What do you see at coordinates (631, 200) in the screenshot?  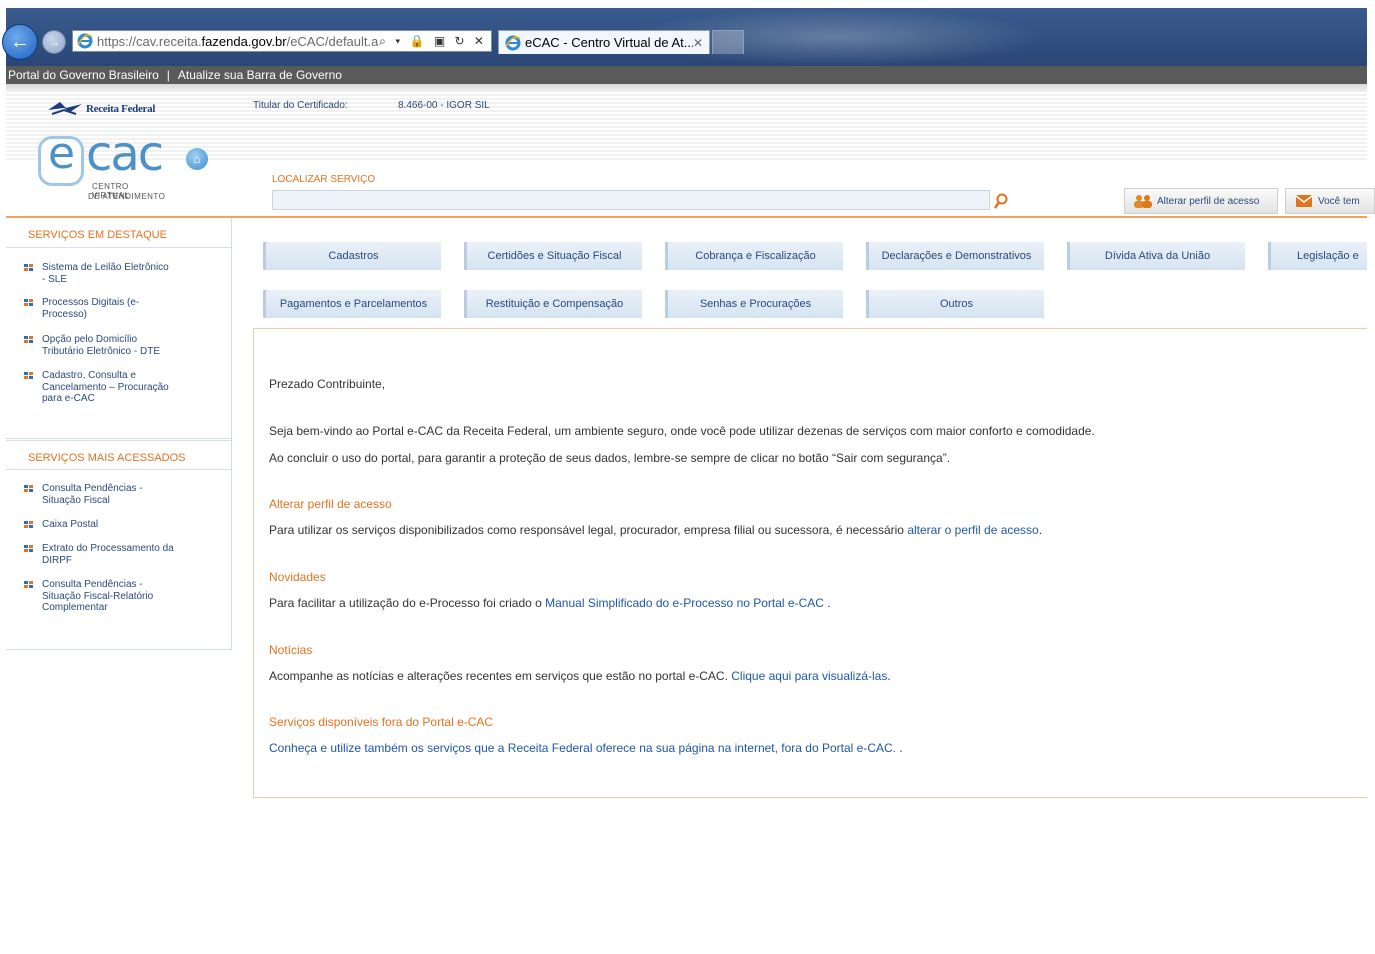 I see `search-input` at bounding box center [631, 200].